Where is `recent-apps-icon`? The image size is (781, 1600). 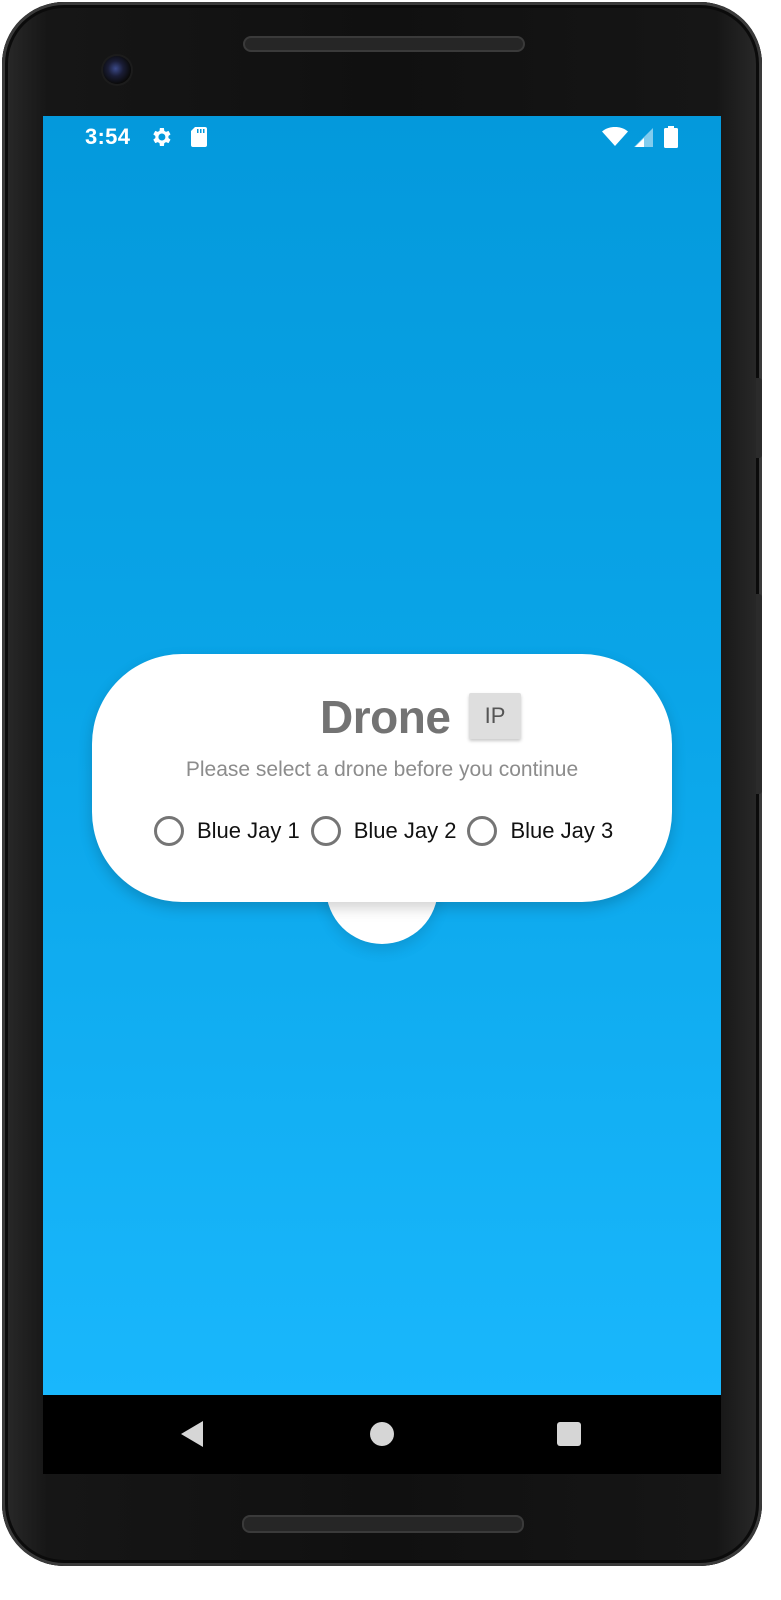
recent-apps-icon is located at coordinates (569, 1434).